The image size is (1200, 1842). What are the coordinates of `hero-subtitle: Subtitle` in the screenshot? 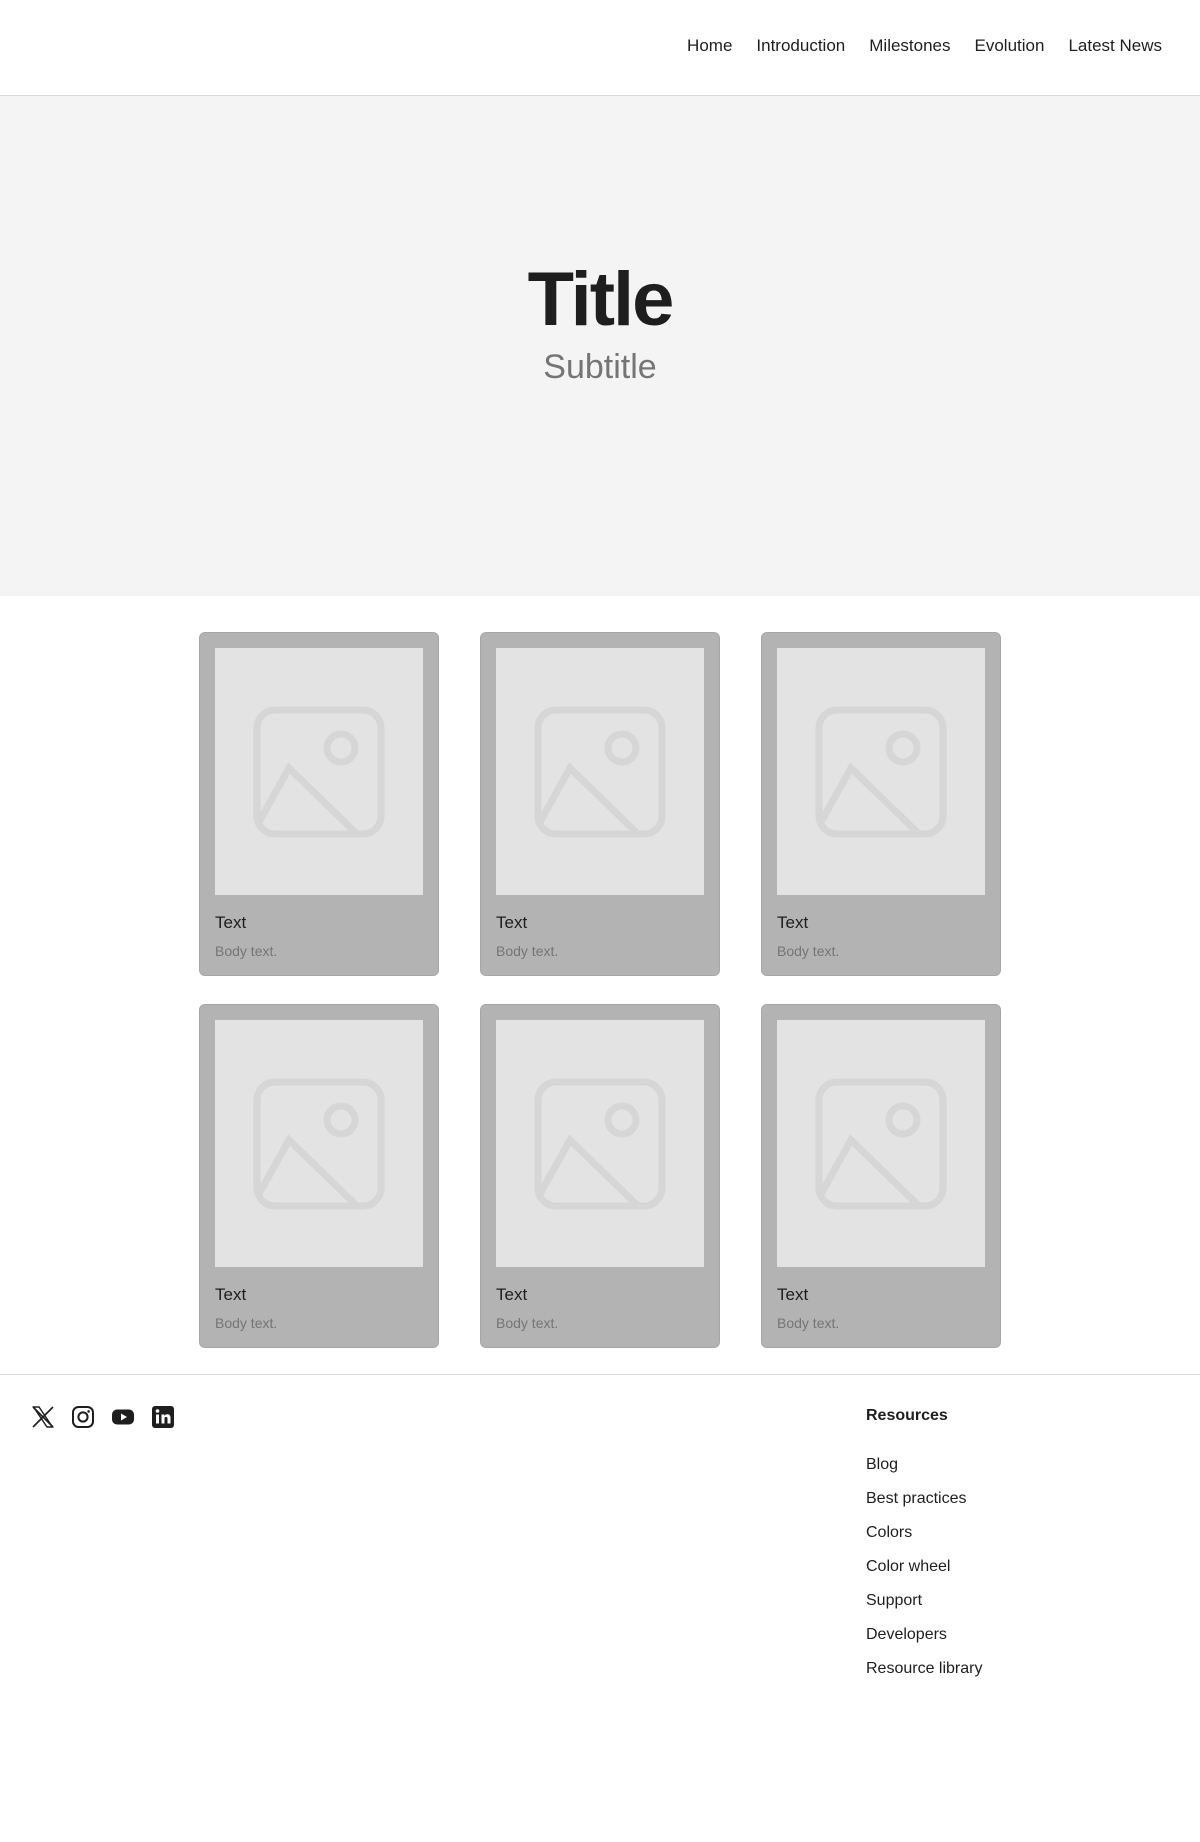 It's located at (600, 367).